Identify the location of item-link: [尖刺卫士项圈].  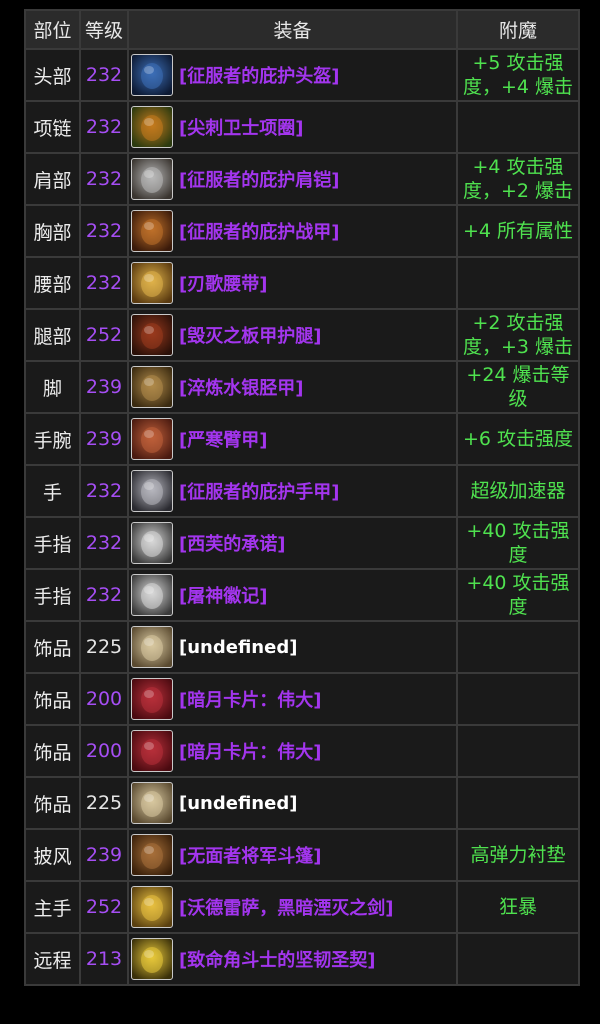
(241, 127).